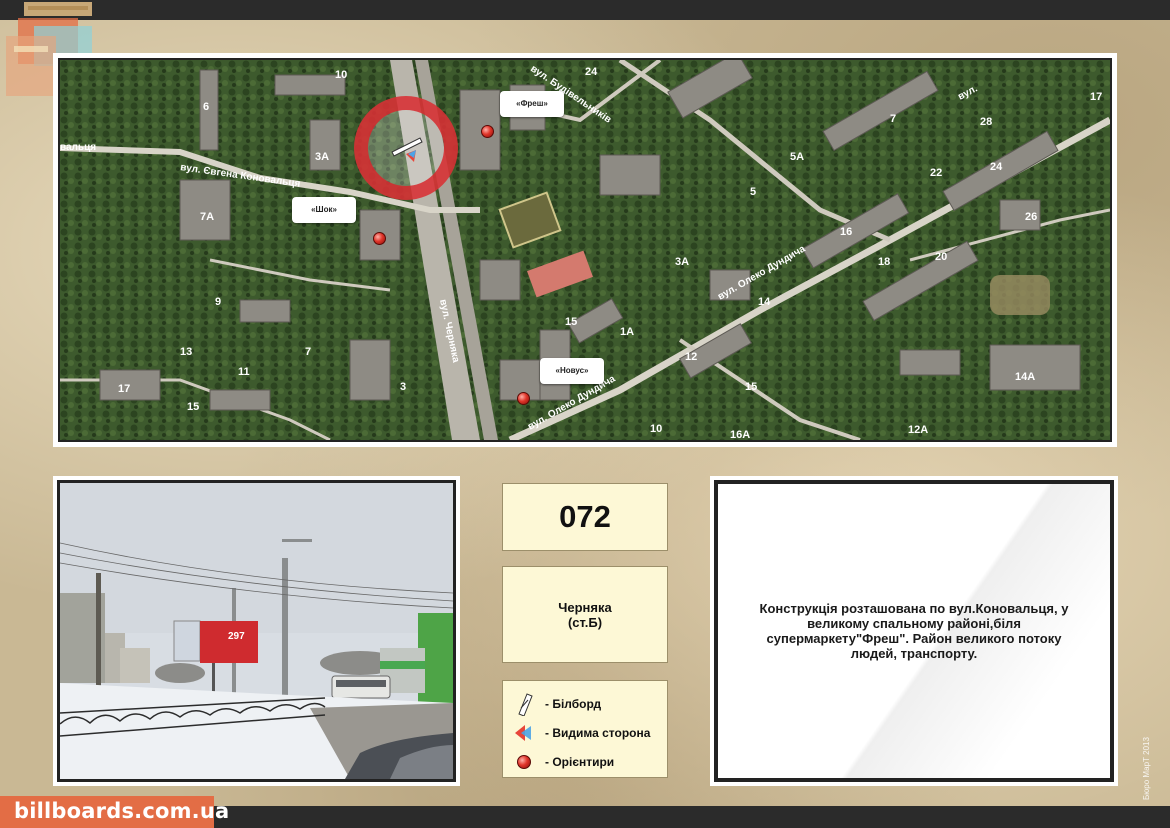 The height and width of the screenshot is (828, 1170). Describe the element at coordinates (572, 371) in the screenshot. I see `landmark-callout-novus: «Новус»` at that location.